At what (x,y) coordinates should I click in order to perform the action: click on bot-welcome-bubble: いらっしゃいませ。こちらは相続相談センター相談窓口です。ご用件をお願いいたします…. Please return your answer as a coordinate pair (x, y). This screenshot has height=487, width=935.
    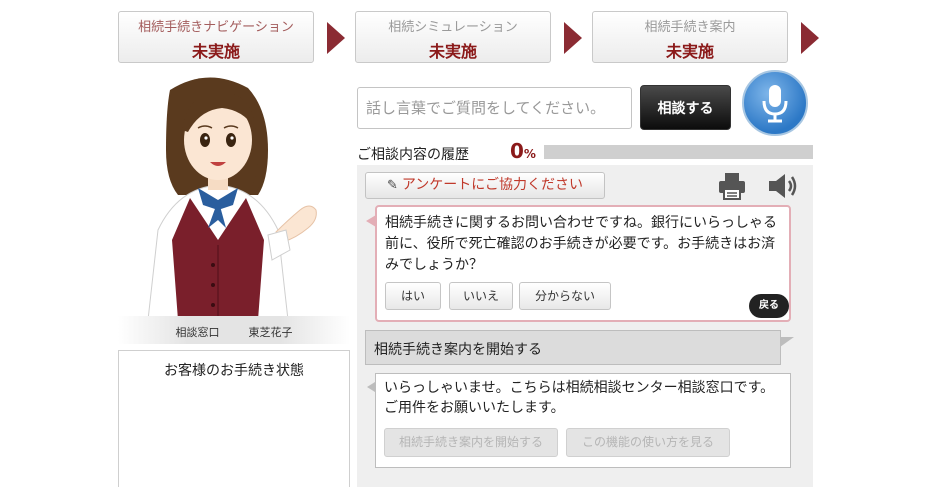
    Looking at the image, I should click on (579, 420).